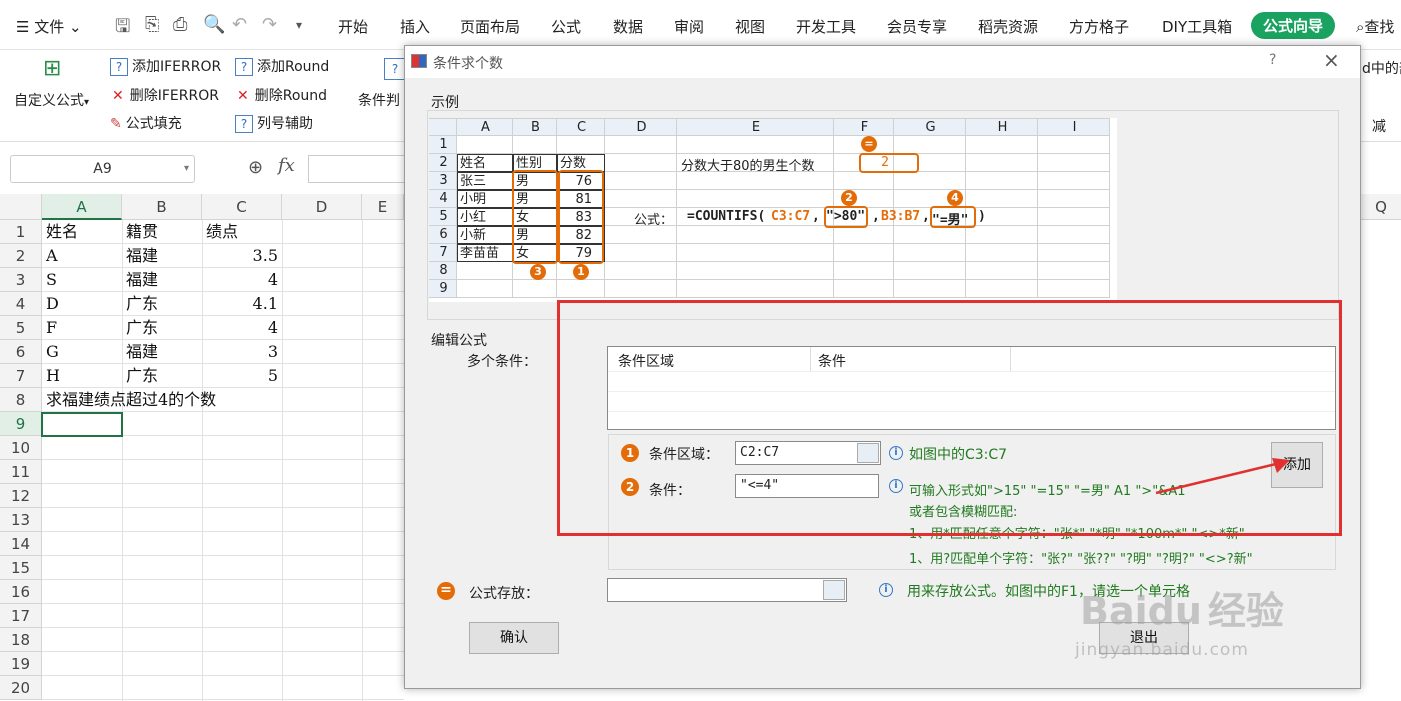 This screenshot has height=701, width=1401. Describe the element at coordinates (49, 26) in the screenshot. I see `file-menu: ☰ 文件 ⌄` at that location.